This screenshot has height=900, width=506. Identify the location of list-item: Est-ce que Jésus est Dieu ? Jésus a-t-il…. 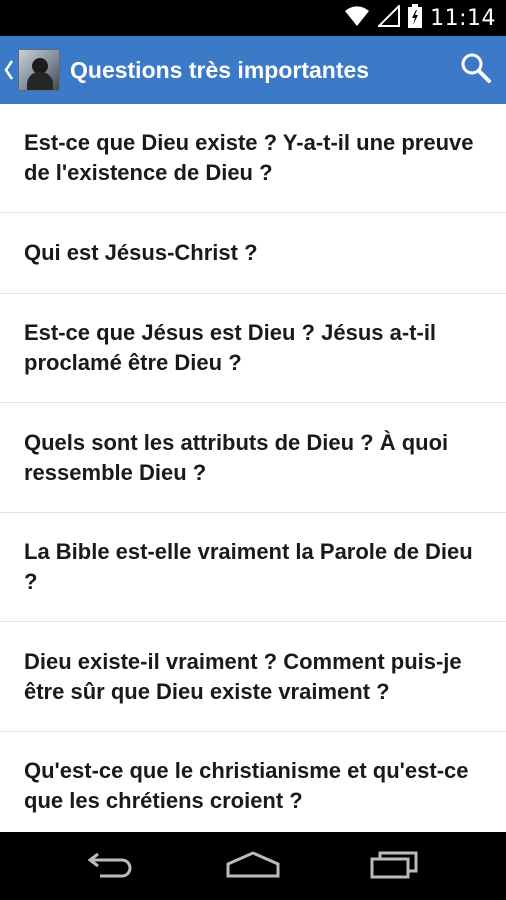
(253, 348).